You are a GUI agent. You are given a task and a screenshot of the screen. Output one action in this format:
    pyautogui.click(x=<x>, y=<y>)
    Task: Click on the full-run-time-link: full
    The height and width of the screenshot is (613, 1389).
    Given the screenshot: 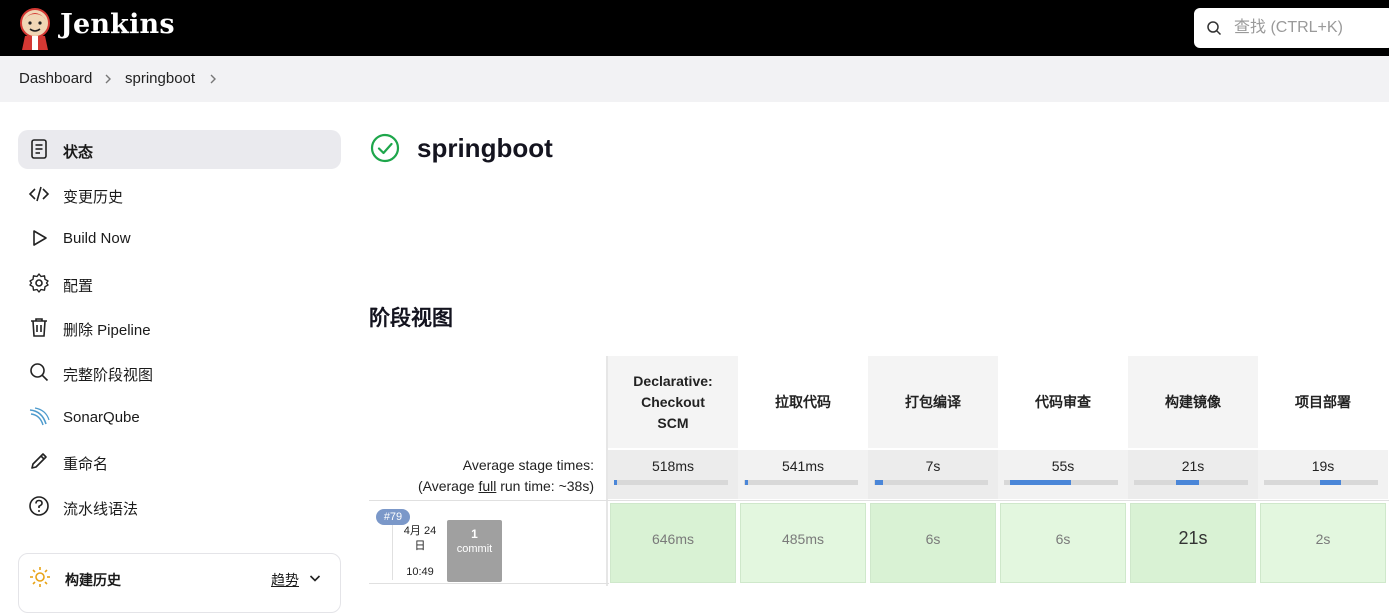 What is the action you would take?
    pyautogui.click(x=487, y=486)
    